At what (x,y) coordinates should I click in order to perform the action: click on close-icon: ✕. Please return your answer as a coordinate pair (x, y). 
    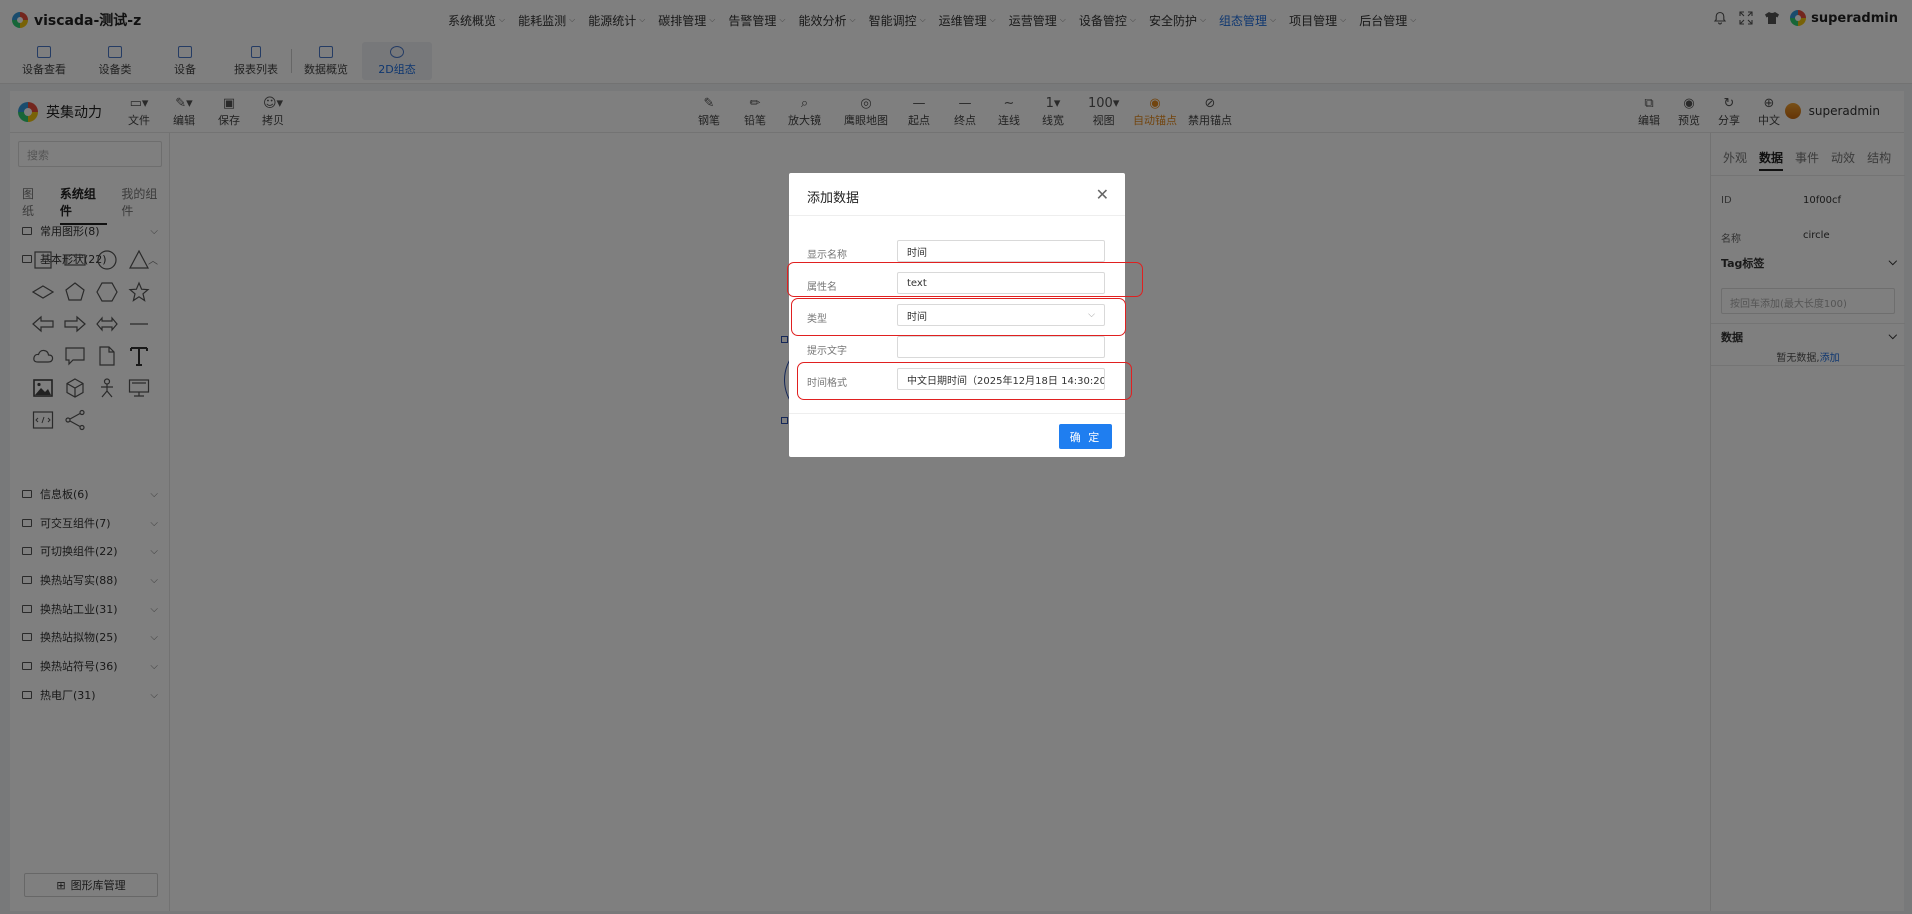
    Looking at the image, I should click on (1102, 194).